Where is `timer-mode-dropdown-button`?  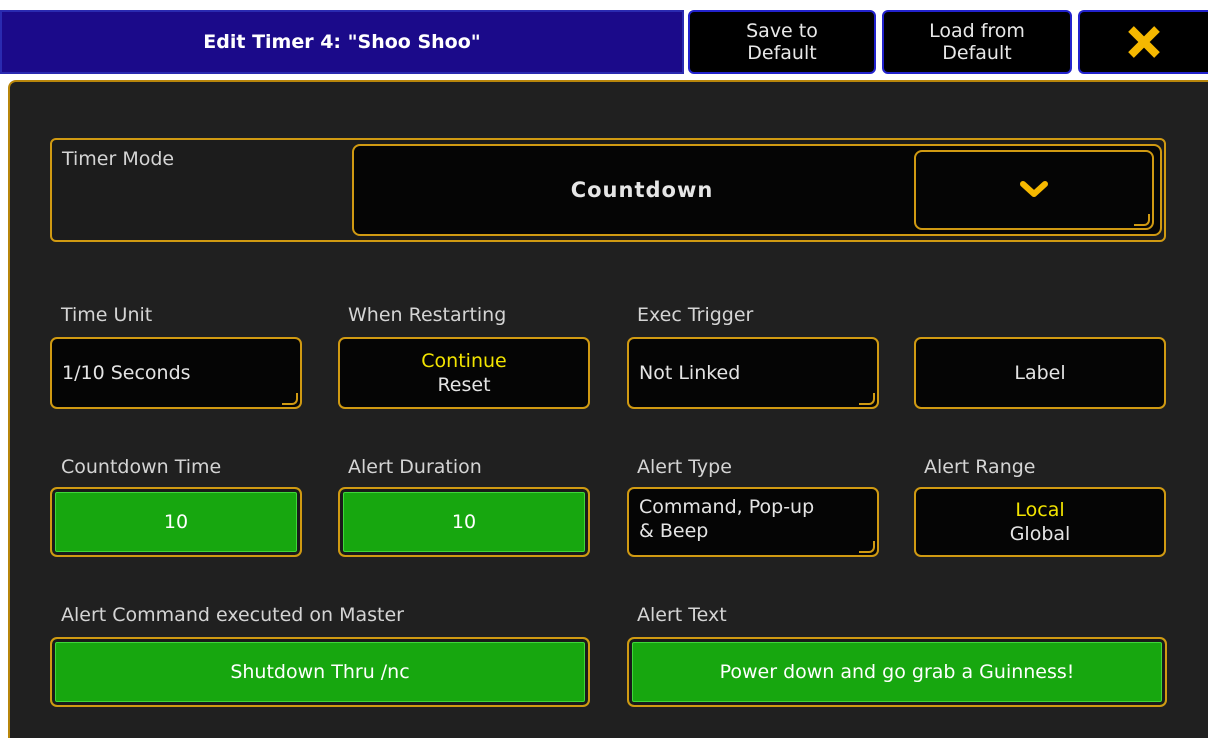
timer-mode-dropdown-button is located at coordinates (1034, 190).